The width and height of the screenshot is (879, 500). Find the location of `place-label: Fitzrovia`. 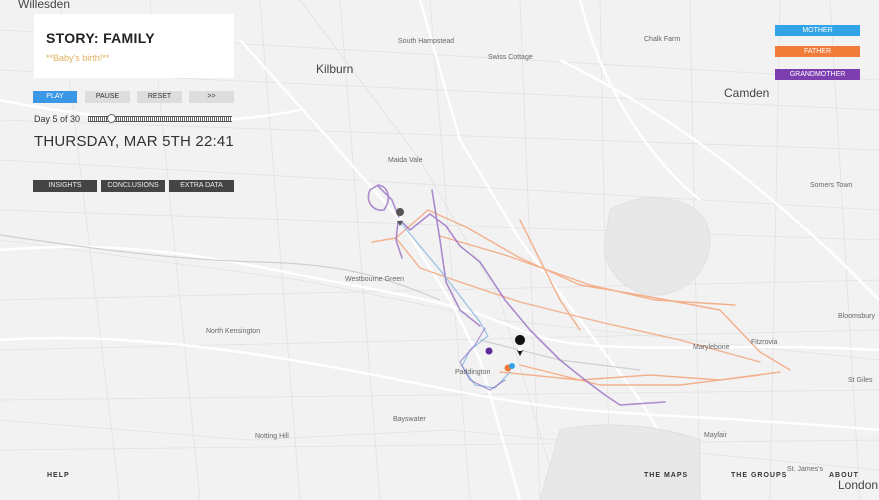

place-label: Fitzrovia is located at coordinates (764, 342).